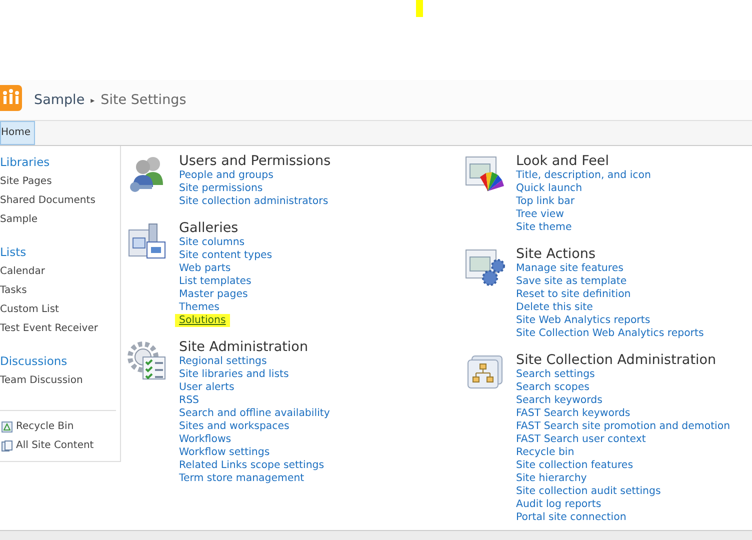 The height and width of the screenshot is (540, 752). I want to click on sidebar-item: Custom List, so click(60, 309).